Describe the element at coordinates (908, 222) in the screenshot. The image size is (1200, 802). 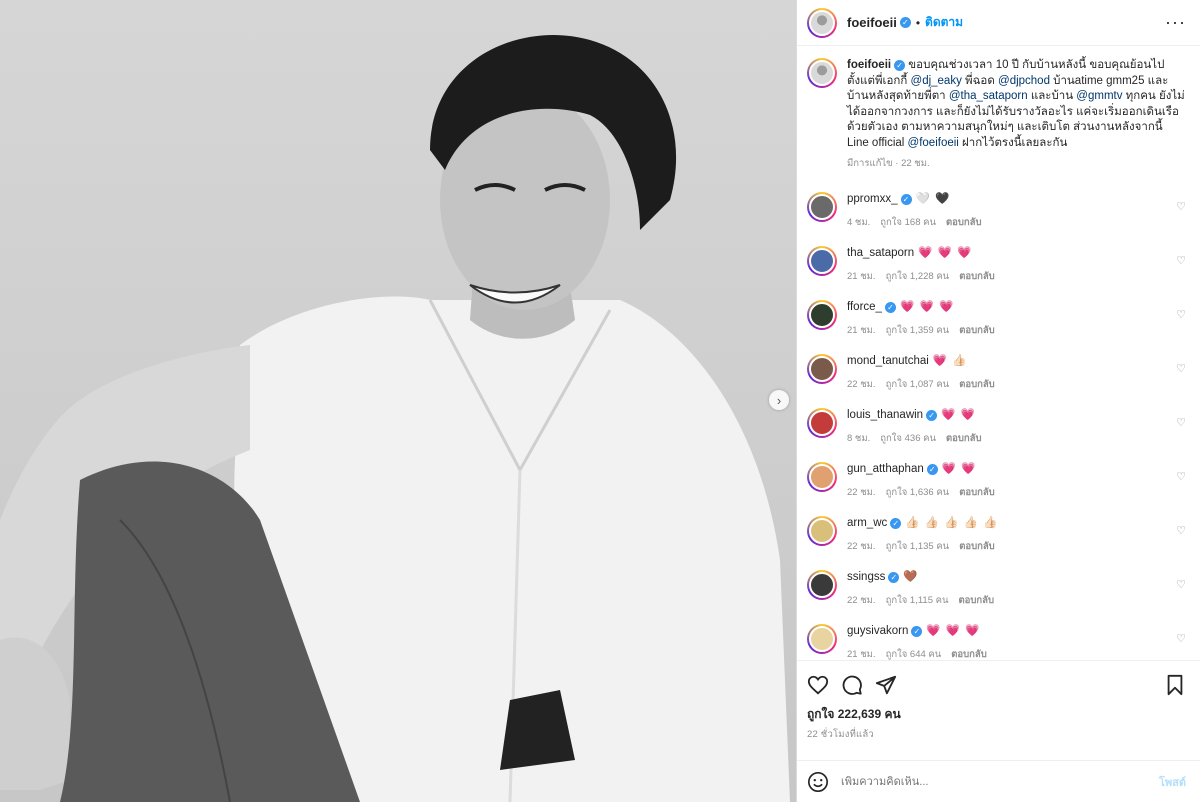
I see `comment-likes: ถูกใจ 168 คน` at that location.